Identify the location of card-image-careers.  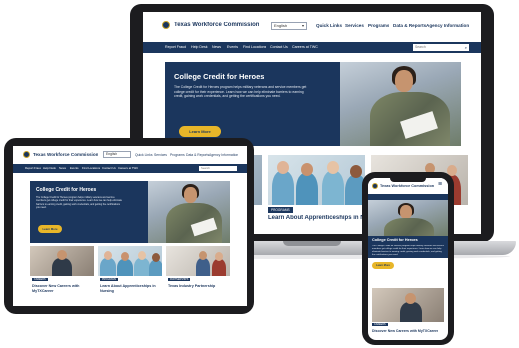
(62, 261).